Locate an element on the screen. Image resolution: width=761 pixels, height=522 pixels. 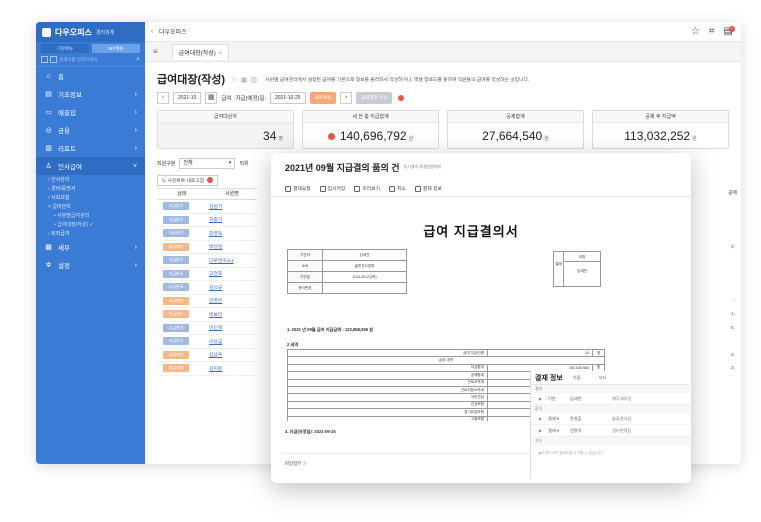
table-row: 지급대기 김지윤 is located at coordinates (207, 369).